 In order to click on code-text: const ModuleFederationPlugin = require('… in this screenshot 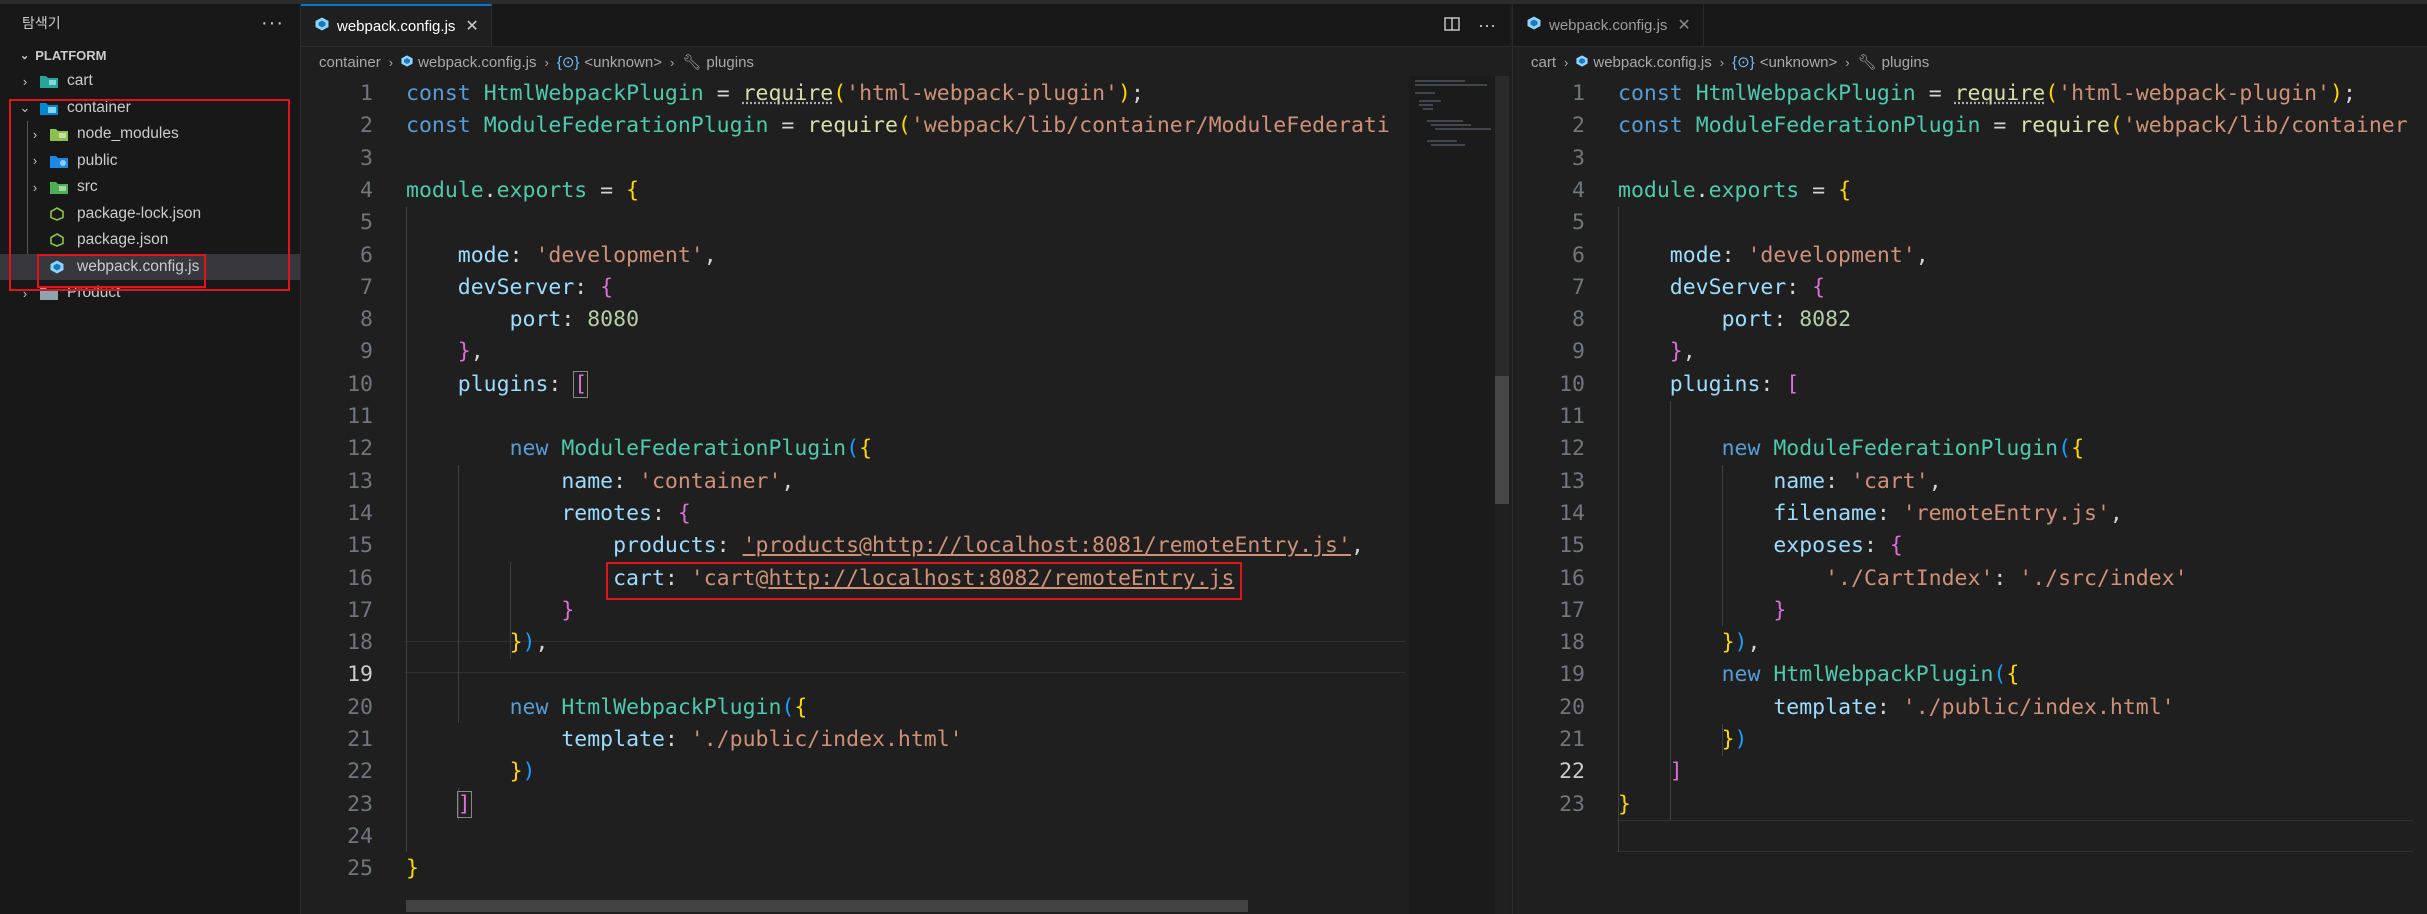, I will do `click(898, 126)`.